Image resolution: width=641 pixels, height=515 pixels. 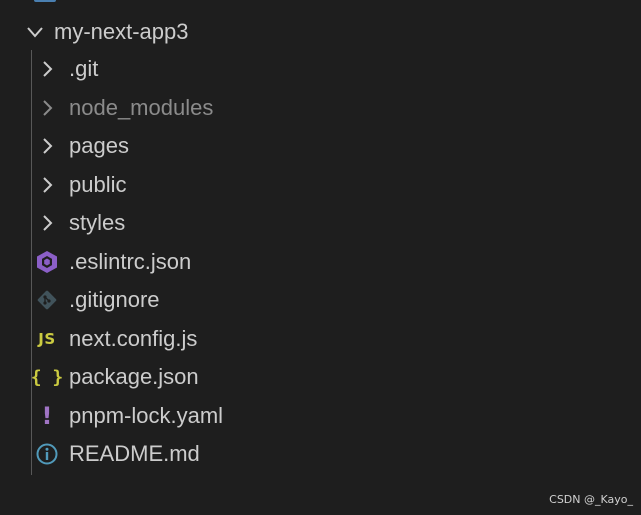 What do you see at coordinates (47, 377) in the screenshot?
I see `json-icon: { }` at bounding box center [47, 377].